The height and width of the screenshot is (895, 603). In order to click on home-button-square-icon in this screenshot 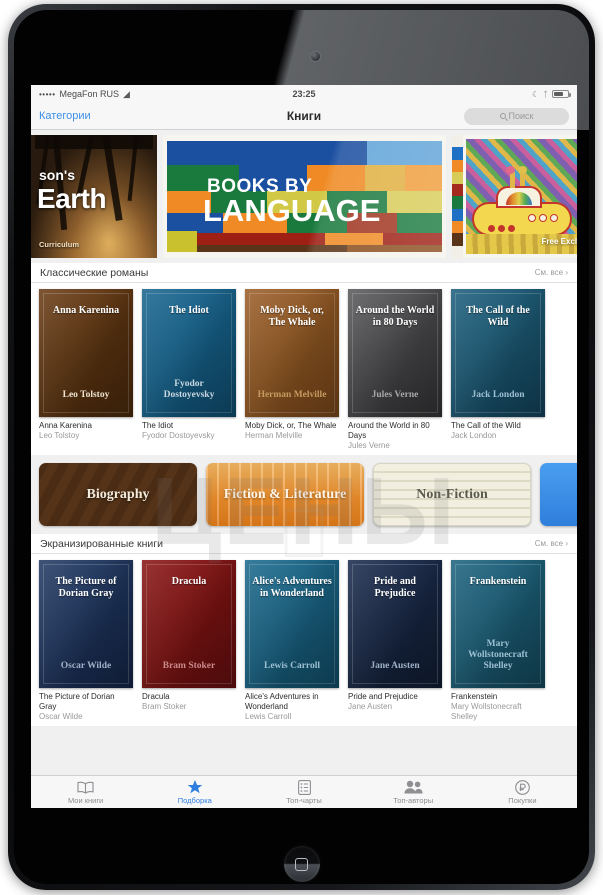, I will do `click(301, 864)`.